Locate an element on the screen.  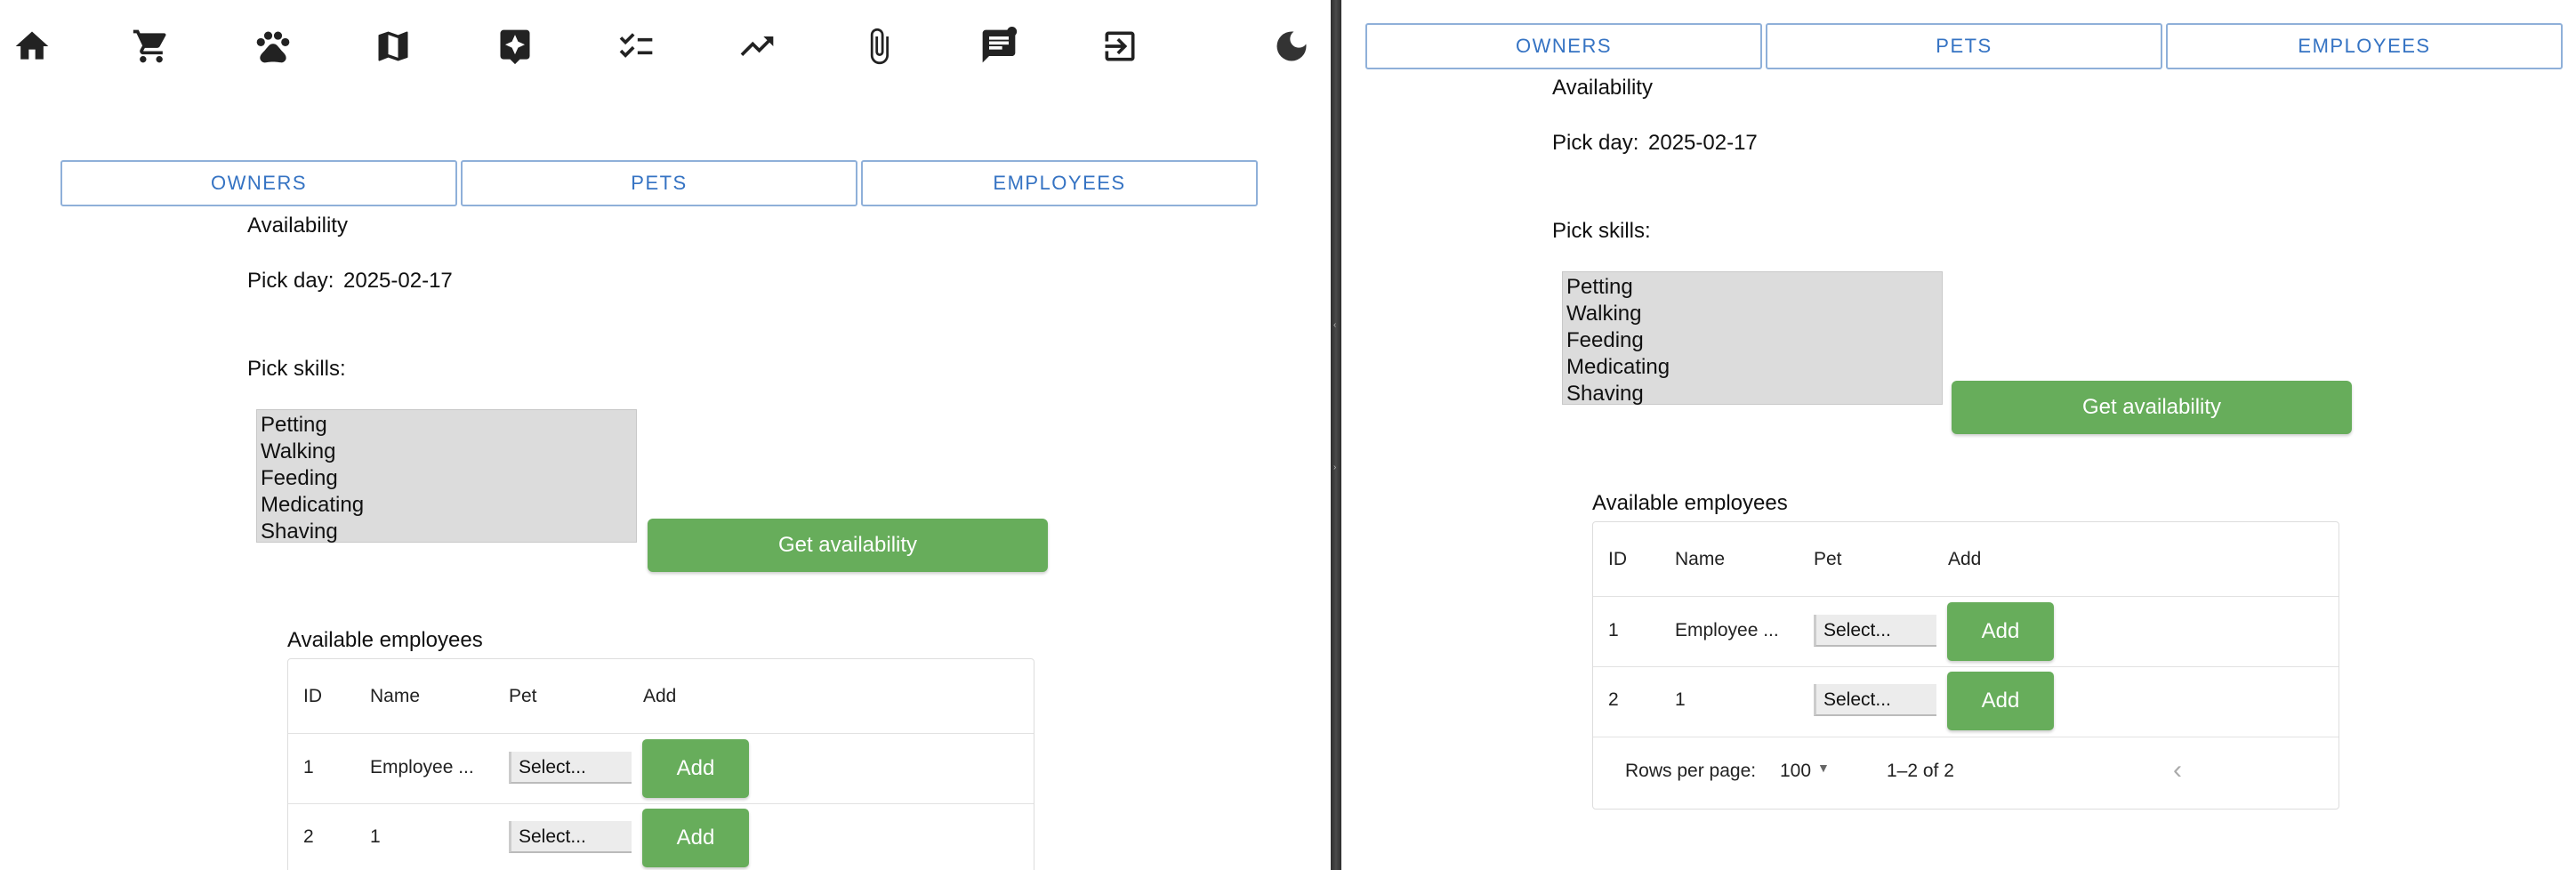
trending-up-icon is located at coordinates (757, 46).